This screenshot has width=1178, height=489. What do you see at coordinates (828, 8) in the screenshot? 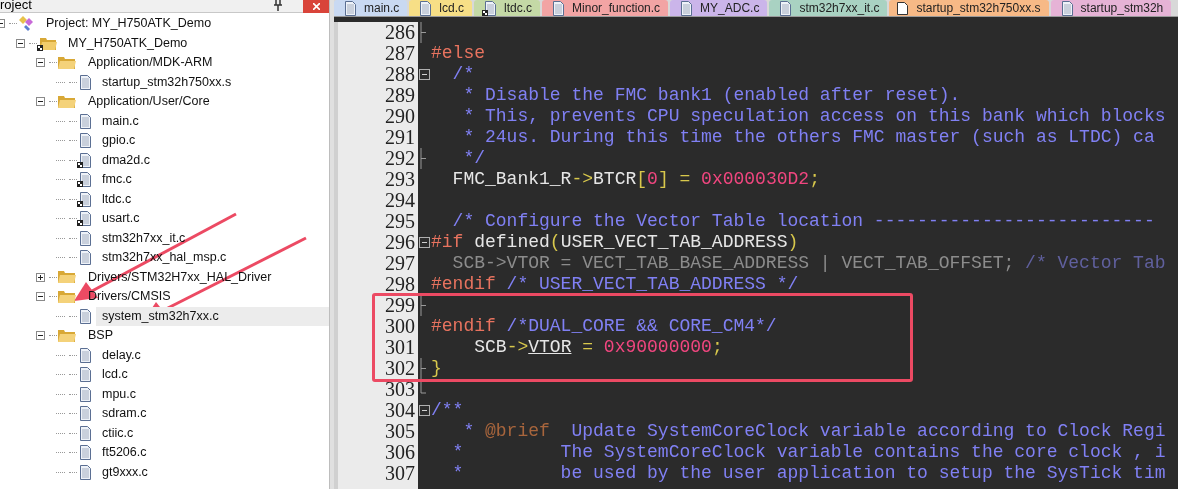
I see `editor-tab: stm32h7xx_it.c` at bounding box center [828, 8].